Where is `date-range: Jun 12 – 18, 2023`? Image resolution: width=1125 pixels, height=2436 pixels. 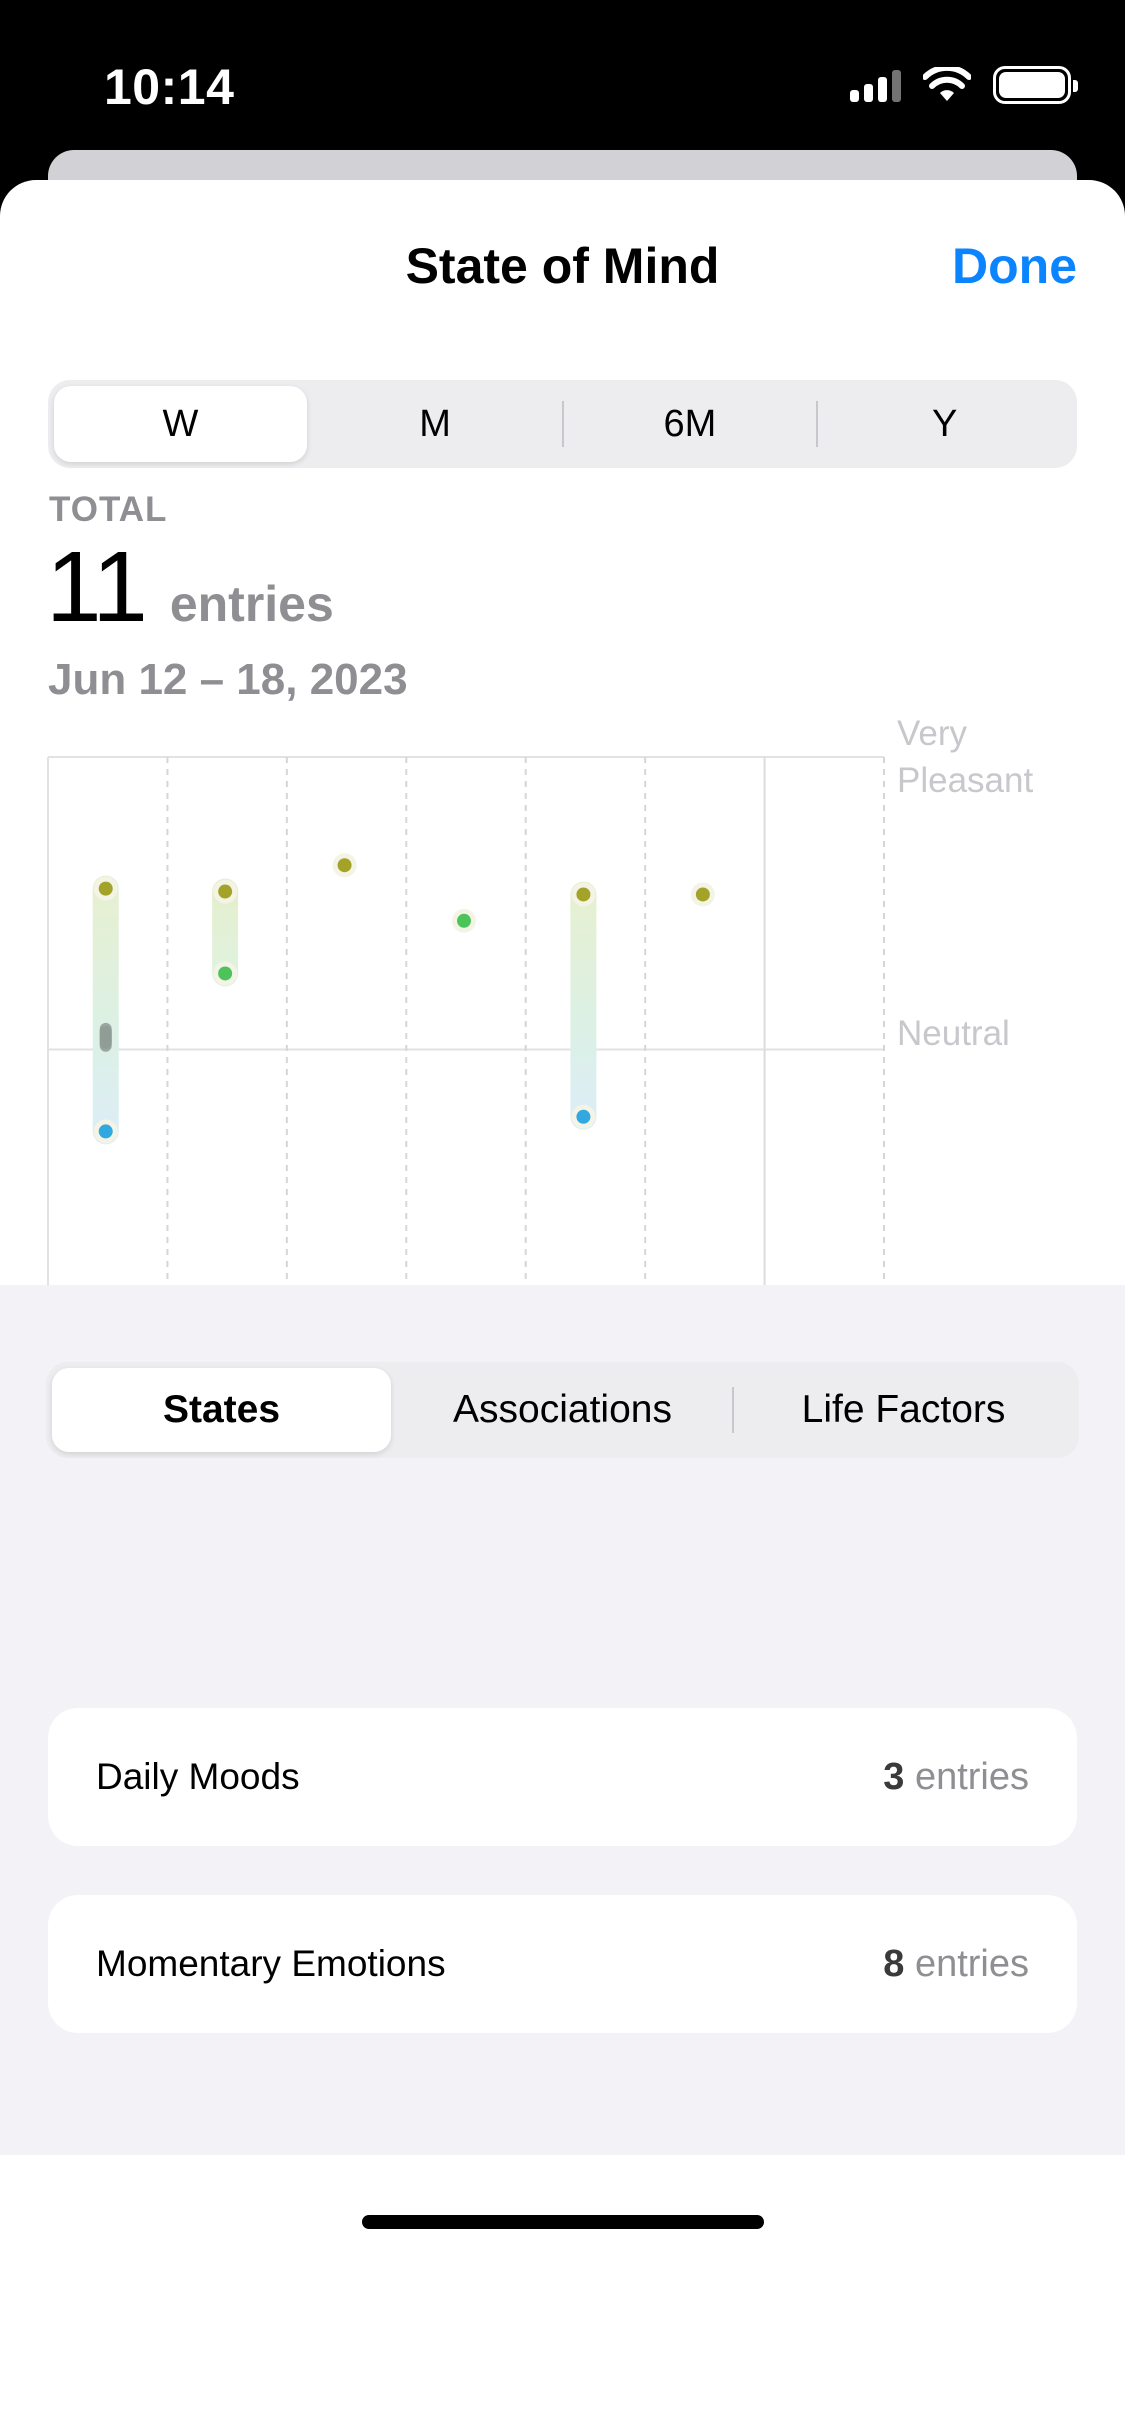 date-range: Jun 12 – 18, 2023 is located at coordinates (228, 679).